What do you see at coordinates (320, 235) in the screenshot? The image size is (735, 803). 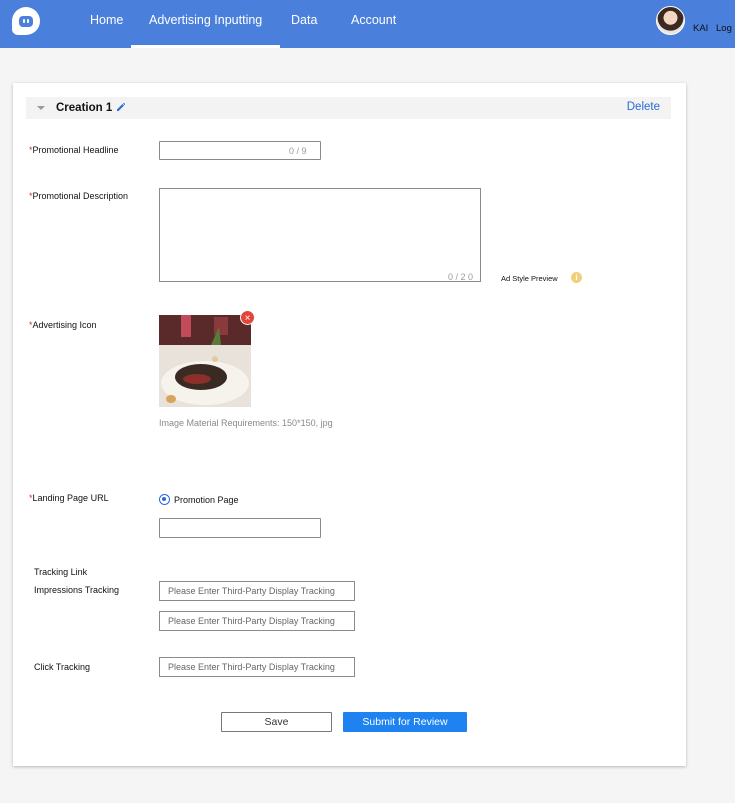 I see `description-textarea` at bounding box center [320, 235].